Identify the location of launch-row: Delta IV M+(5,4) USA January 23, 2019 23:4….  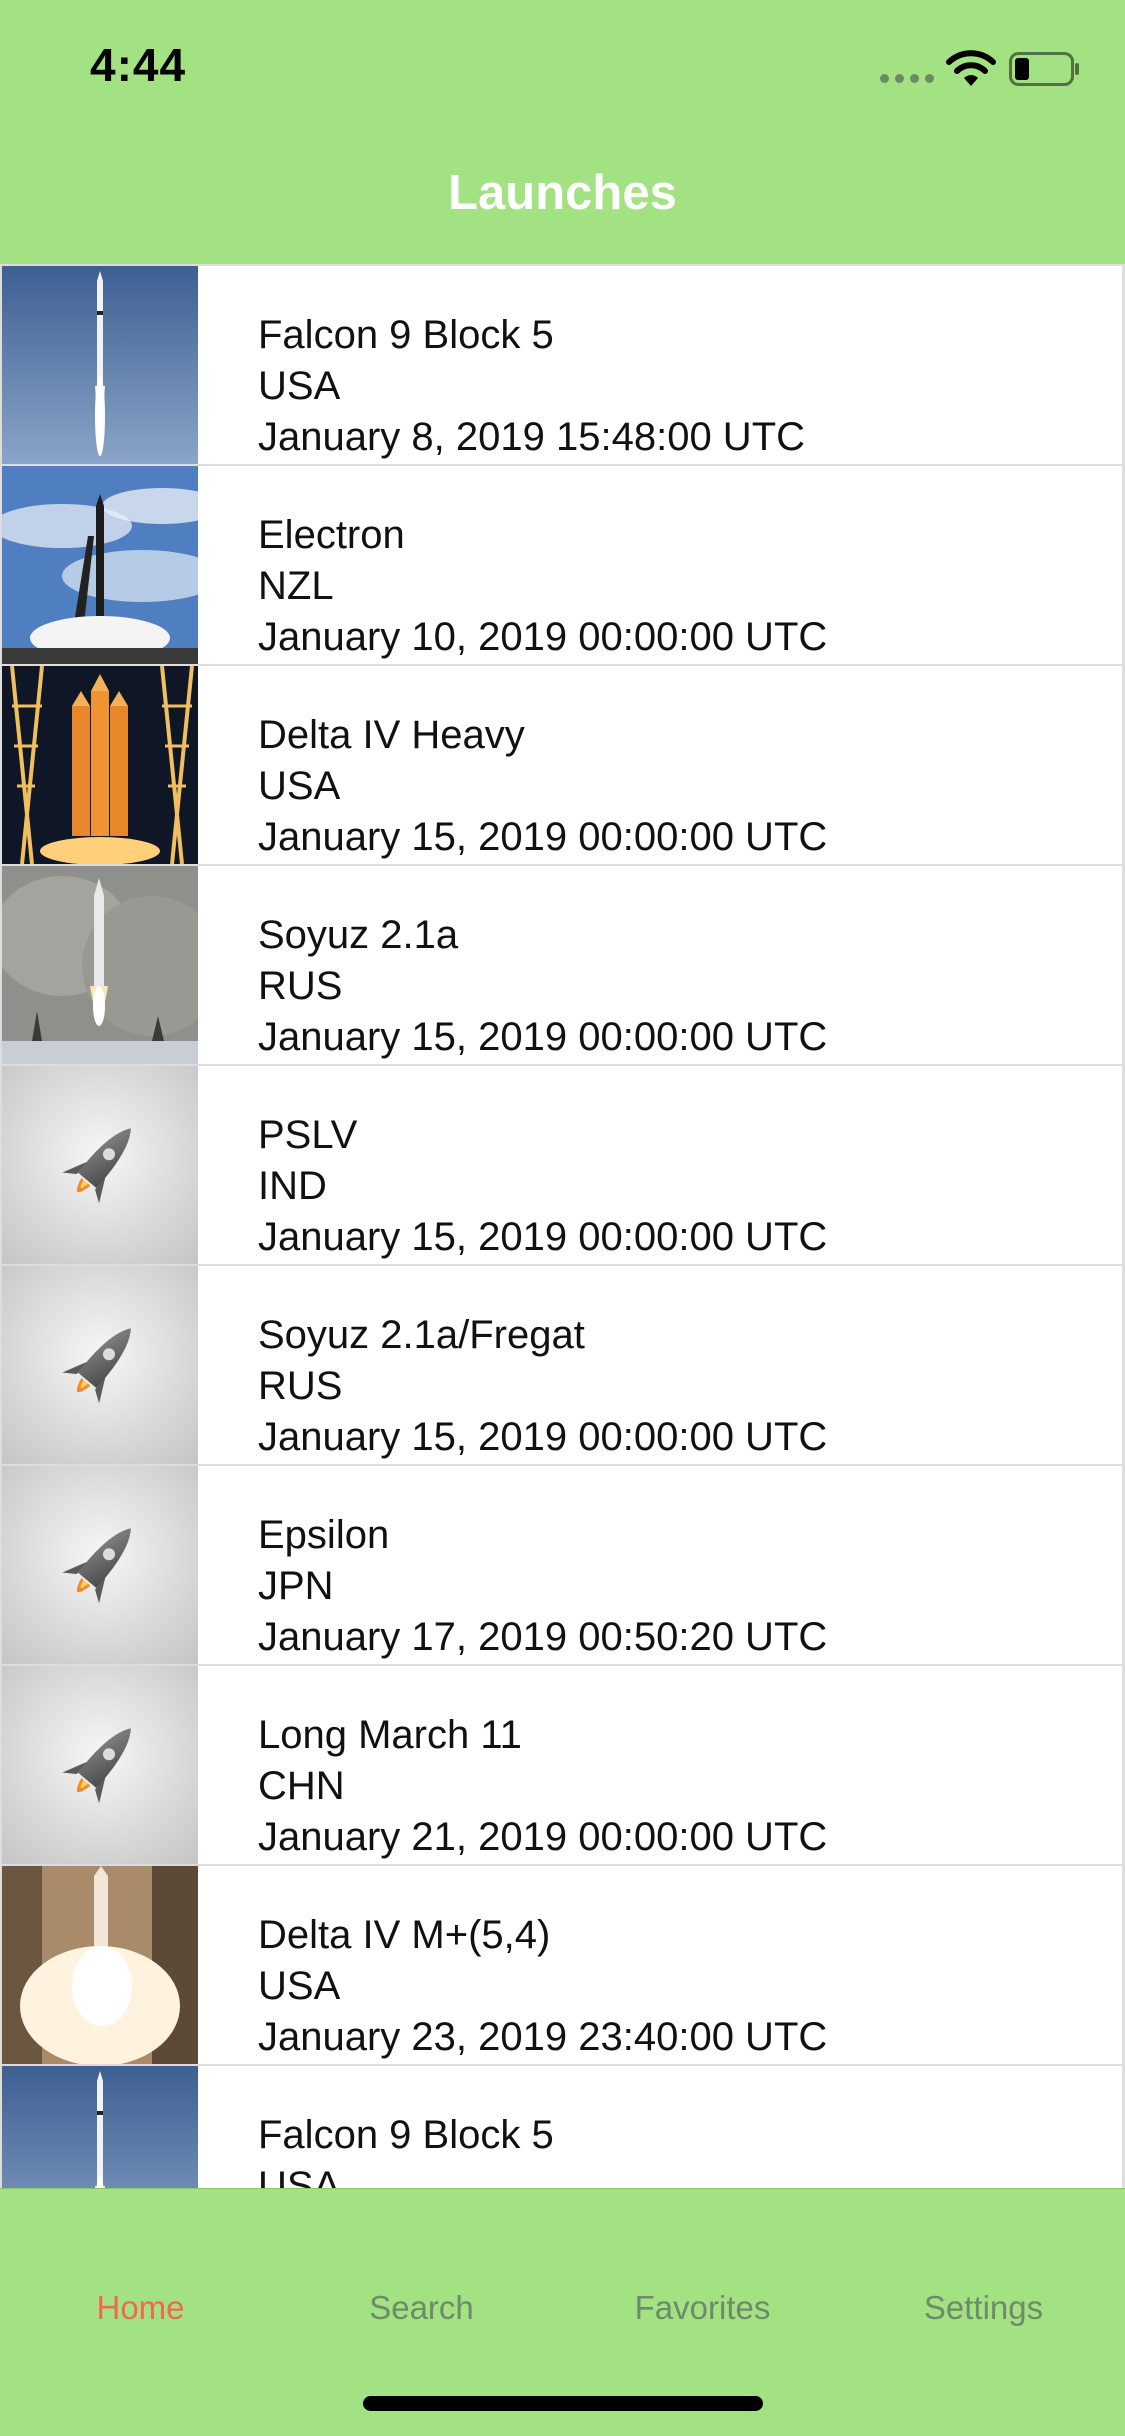
(562, 1965).